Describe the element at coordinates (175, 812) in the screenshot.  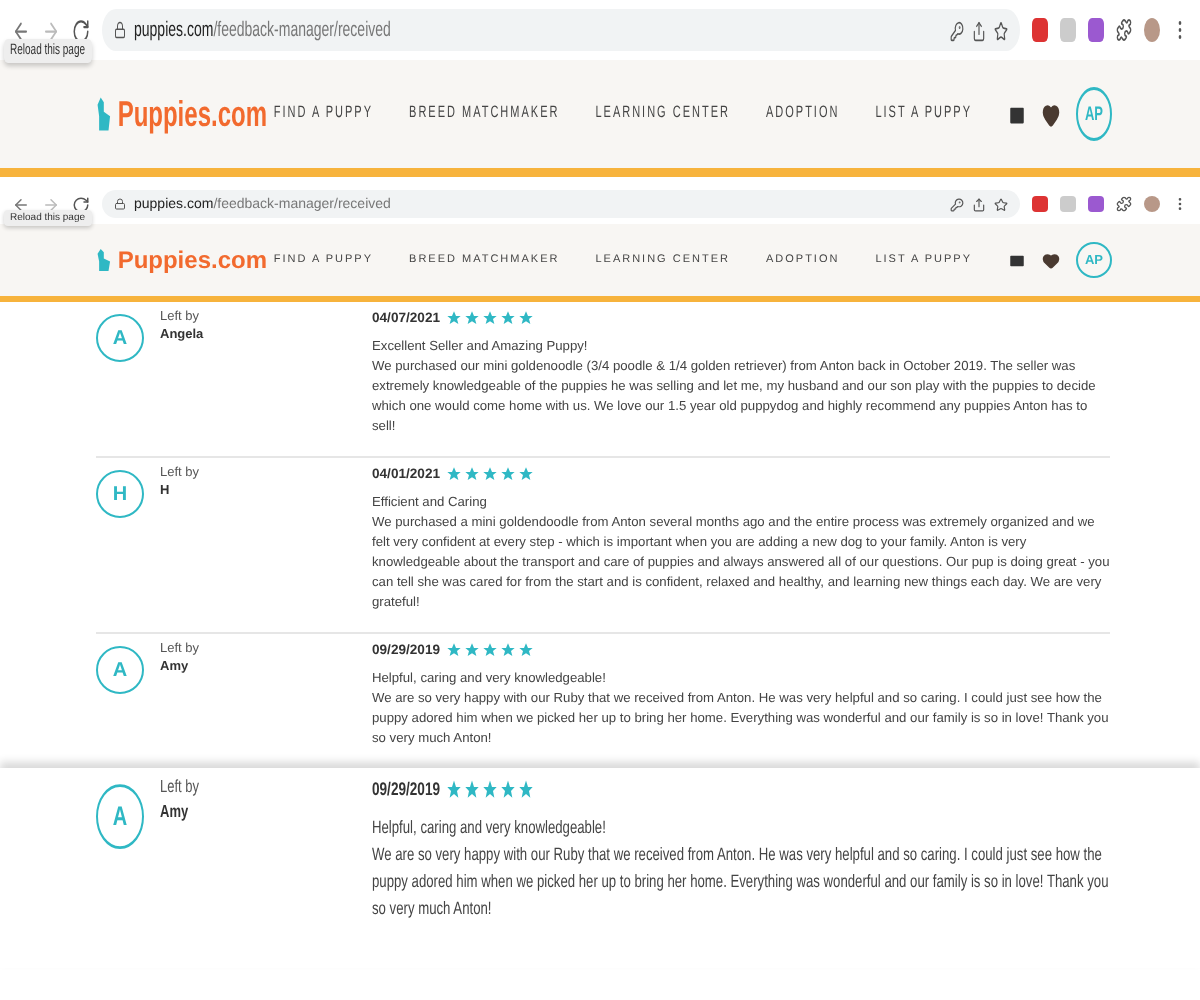
I see `author-name: Amy` at that location.